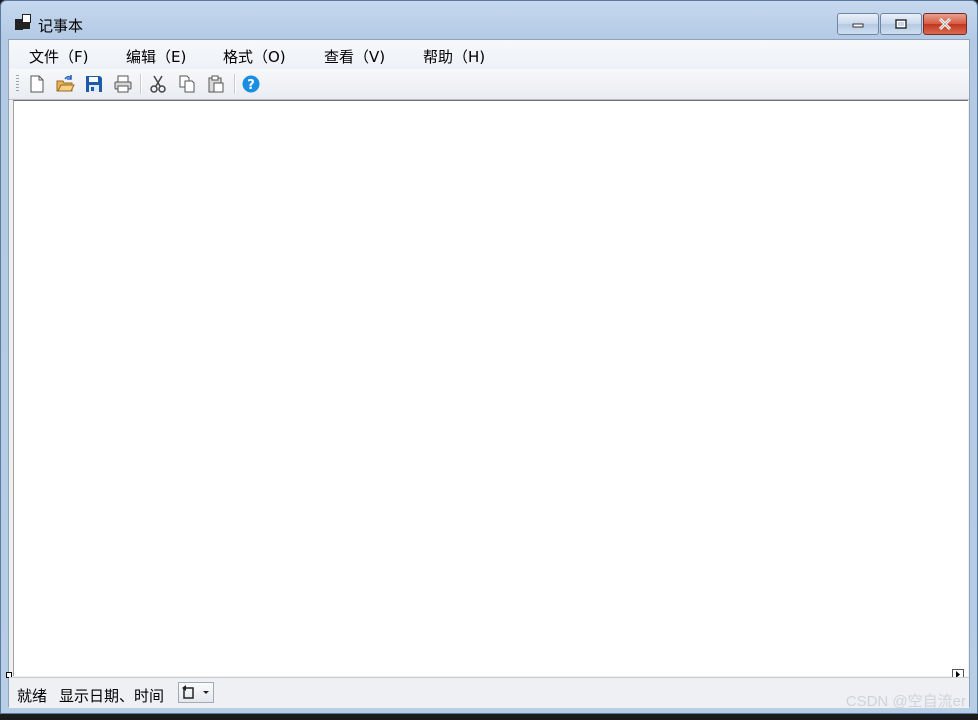 The width and height of the screenshot is (978, 720). Describe the element at coordinates (17, 84) in the screenshot. I see `toolbar-grip` at that location.